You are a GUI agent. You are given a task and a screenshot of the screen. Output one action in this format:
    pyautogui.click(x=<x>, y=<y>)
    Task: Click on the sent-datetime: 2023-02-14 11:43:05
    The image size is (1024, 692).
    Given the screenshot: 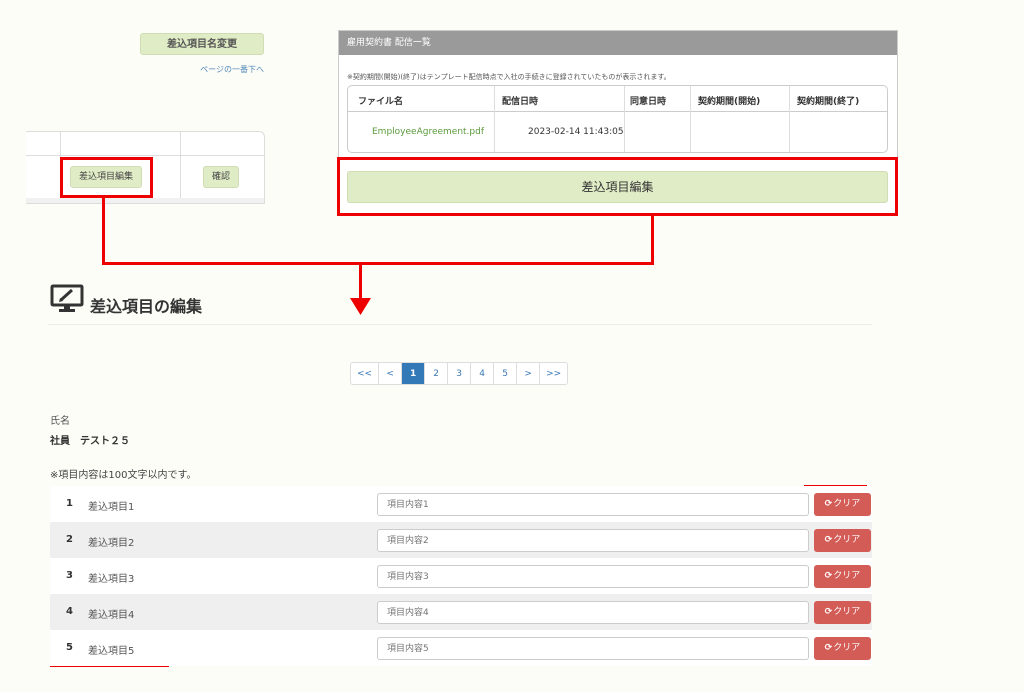 What is the action you would take?
    pyautogui.click(x=576, y=132)
    